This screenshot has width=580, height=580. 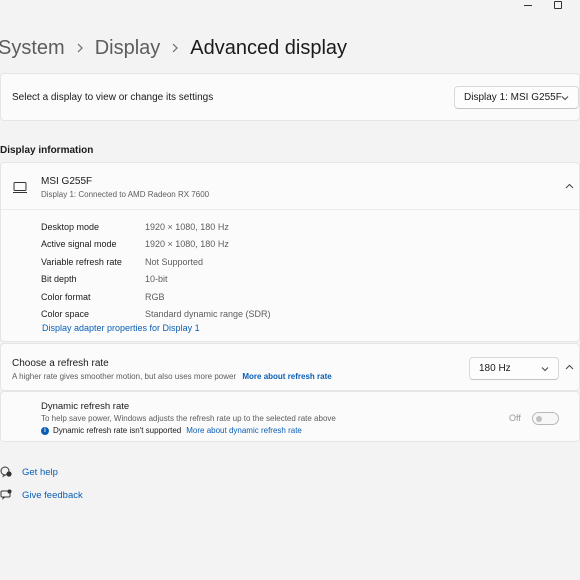 I want to click on info-row: Color space Standard dynamic range (SDR), so click(x=156, y=315).